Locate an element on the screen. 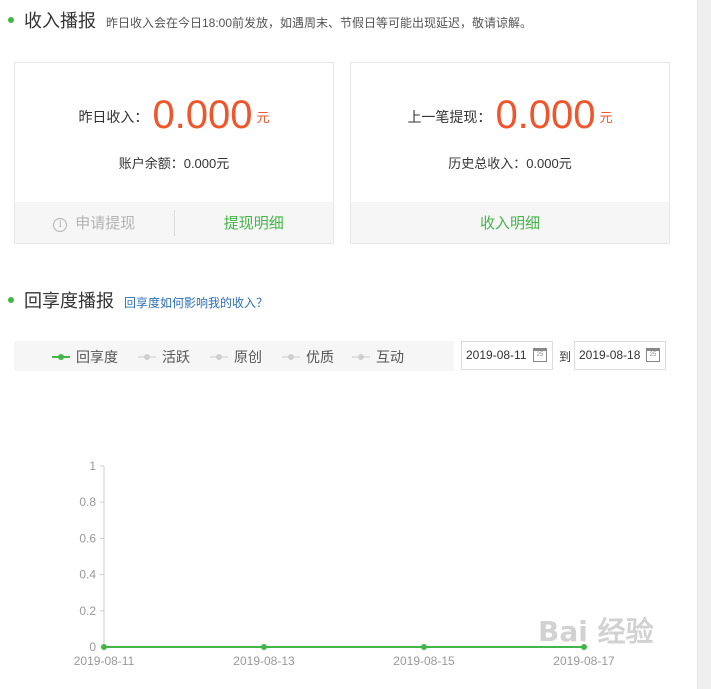 The image size is (711, 689). yesterday-income-unit: 元 is located at coordinates (263, 117).